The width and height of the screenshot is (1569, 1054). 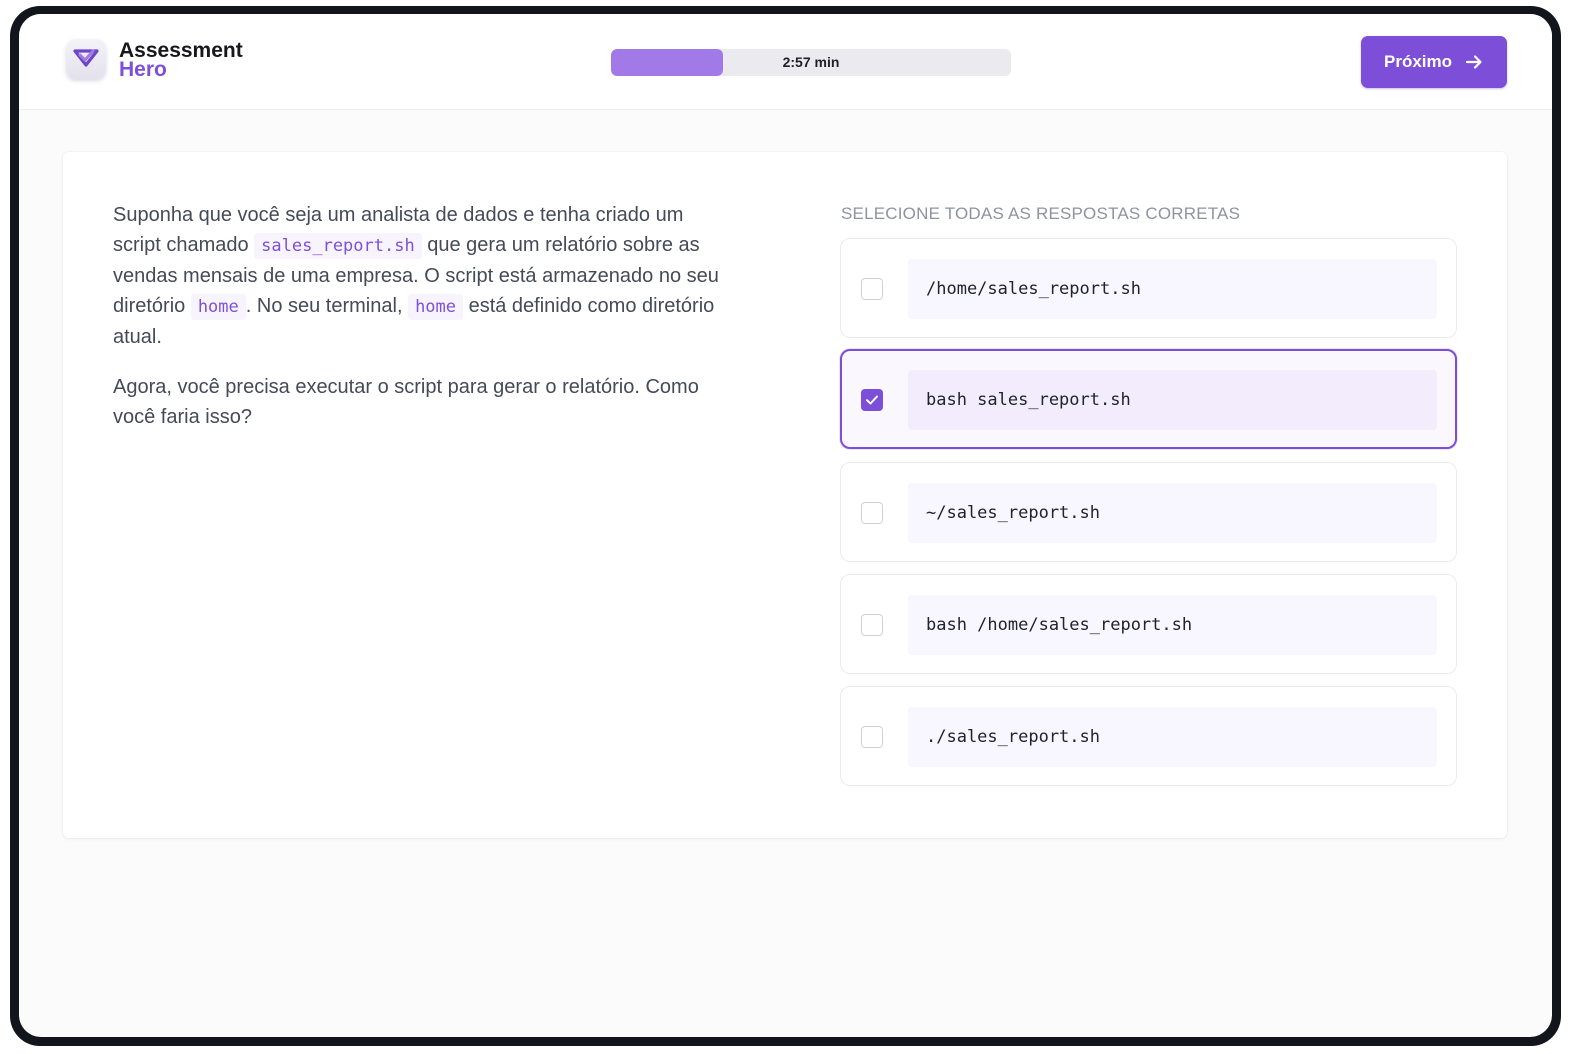 I want to click on next-button: Próximo, so click(x=1434, y=62).